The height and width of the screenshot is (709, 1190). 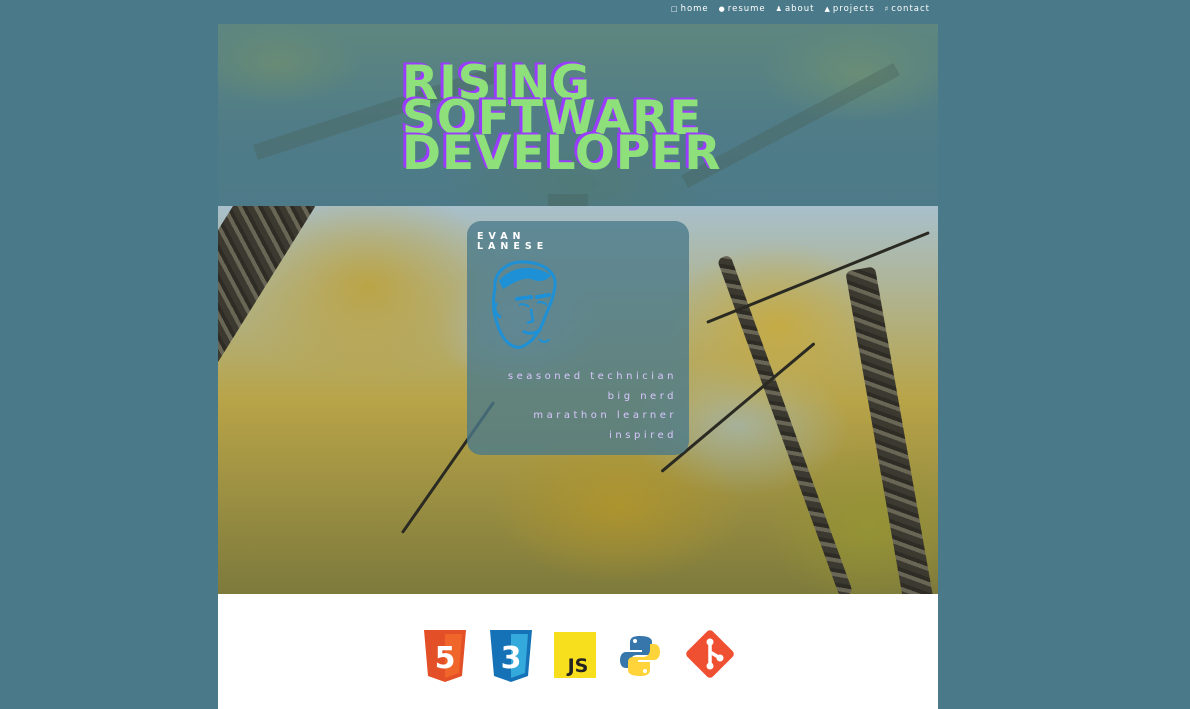 What do you see at coordinates (722, 9) in the screenshot?
I see `document-icon: ●` at bounding box center [722, 9].